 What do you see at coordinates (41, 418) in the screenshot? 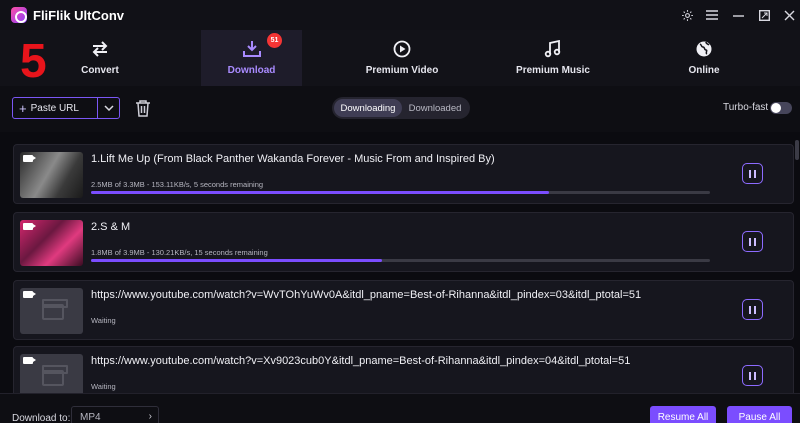
I see `download-to-label: Download to:` at bounding box center [41, 418].